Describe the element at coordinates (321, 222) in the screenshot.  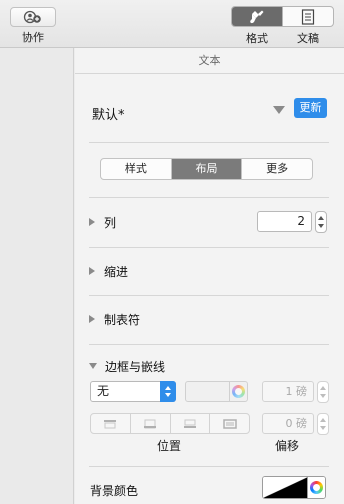
I see `columns-stepper` at that location.